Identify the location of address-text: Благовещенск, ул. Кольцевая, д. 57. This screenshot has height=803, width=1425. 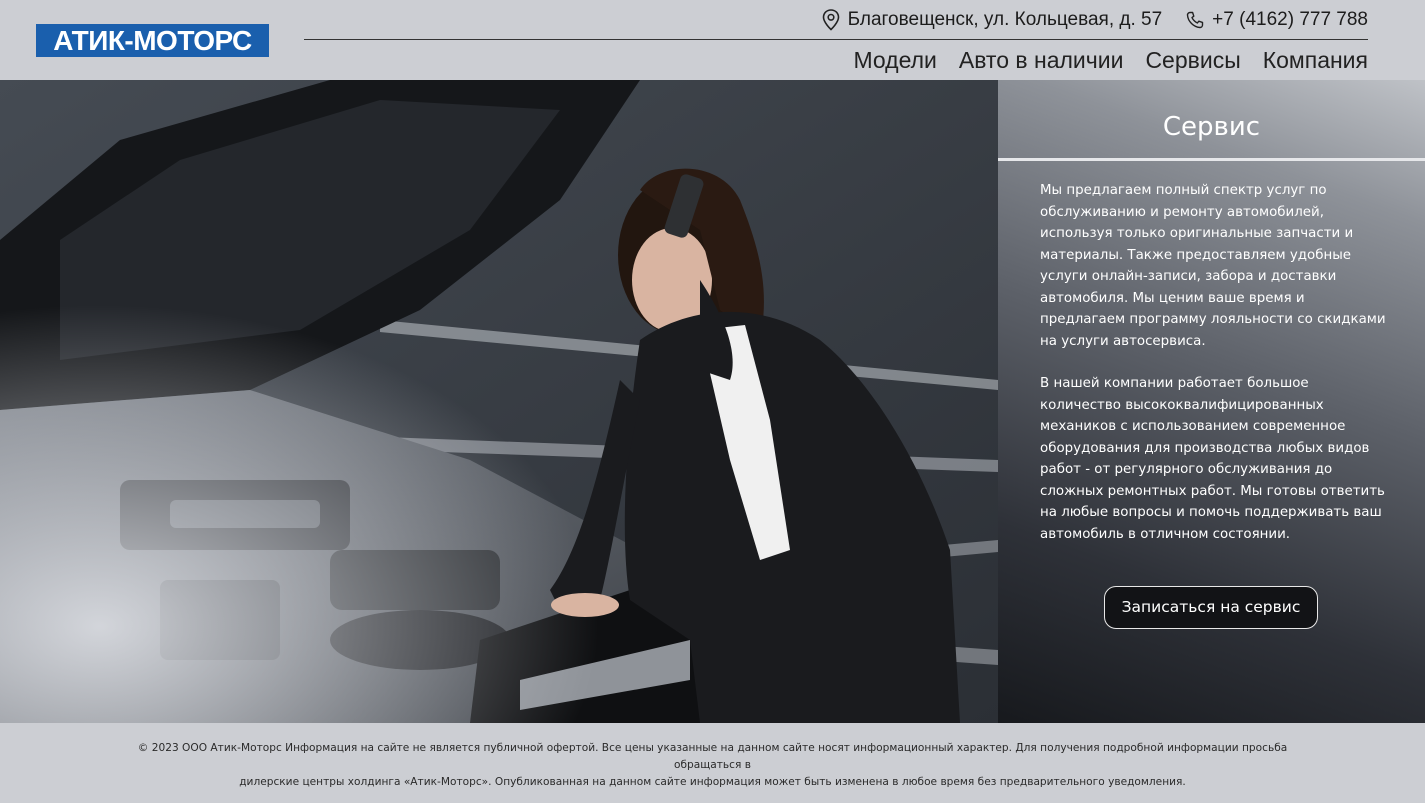
(1005, 19).